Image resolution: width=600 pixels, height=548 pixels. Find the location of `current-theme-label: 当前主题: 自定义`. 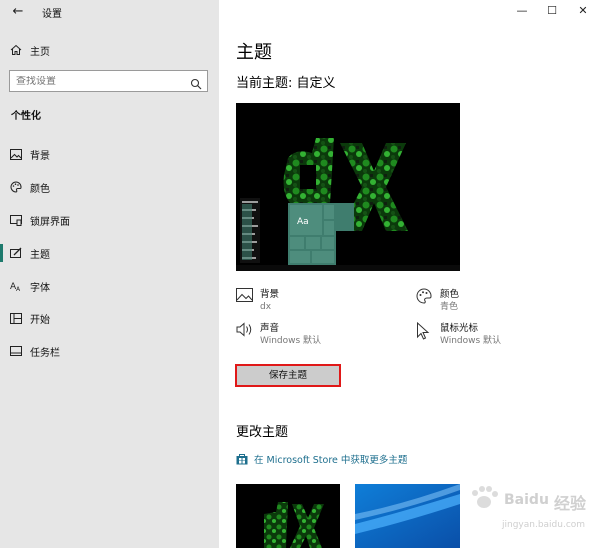

current-theme-label: 当前主题: 自定义 is located at coordinates (286, 83).